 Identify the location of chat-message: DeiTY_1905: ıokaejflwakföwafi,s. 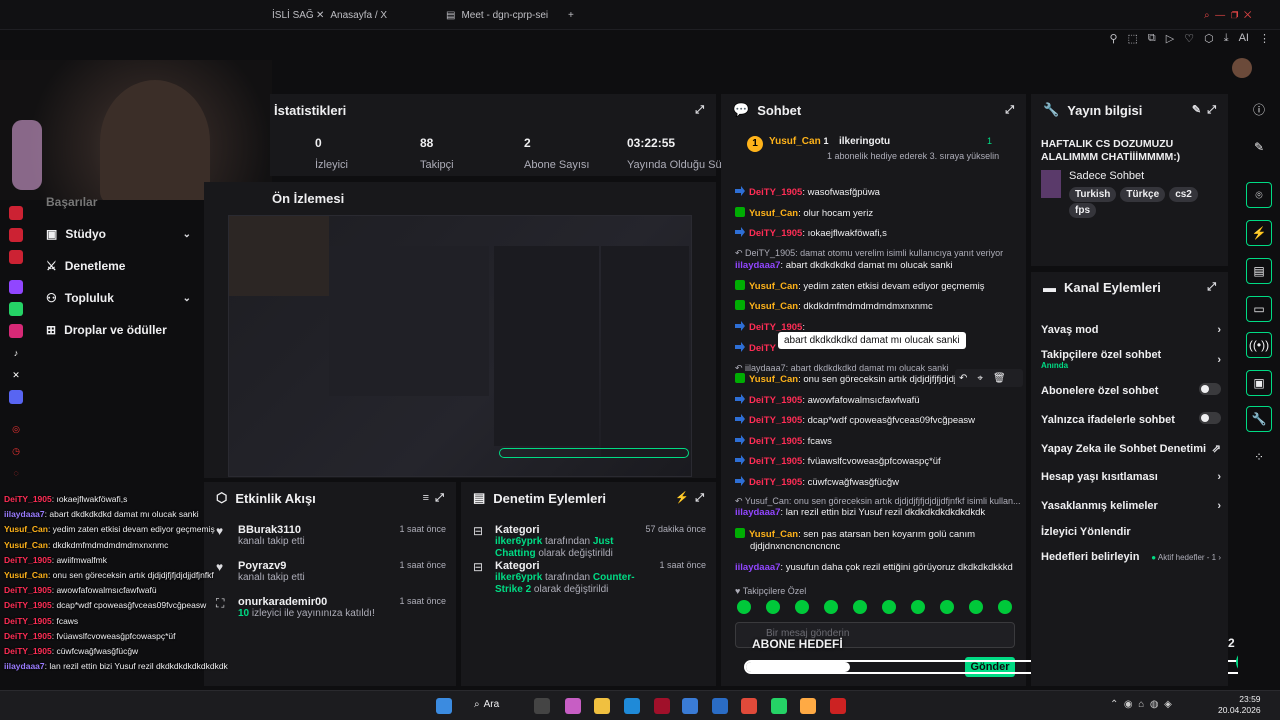
(877, 233).